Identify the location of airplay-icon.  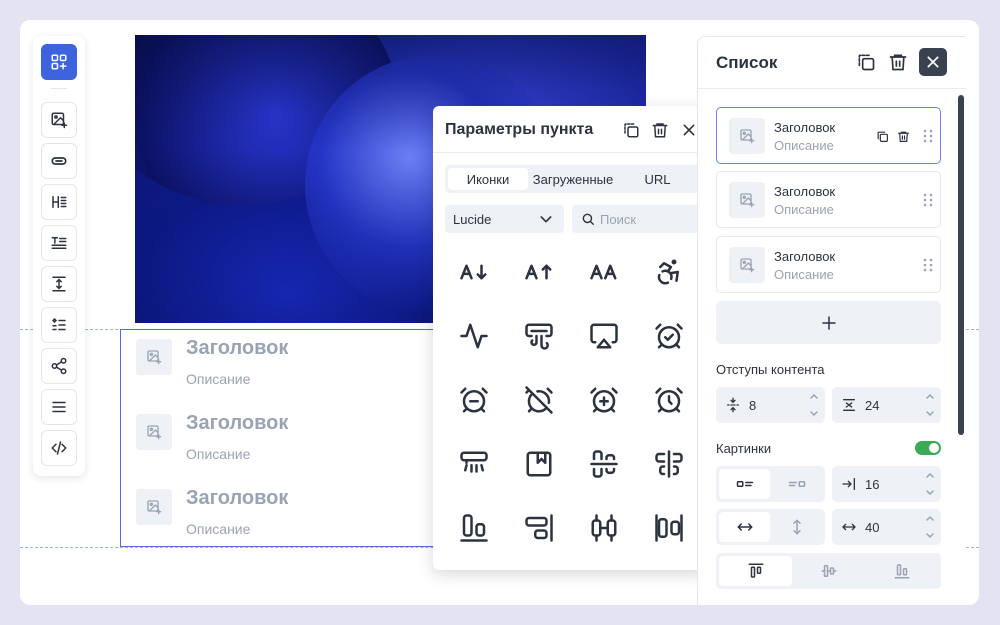
(604, 336).